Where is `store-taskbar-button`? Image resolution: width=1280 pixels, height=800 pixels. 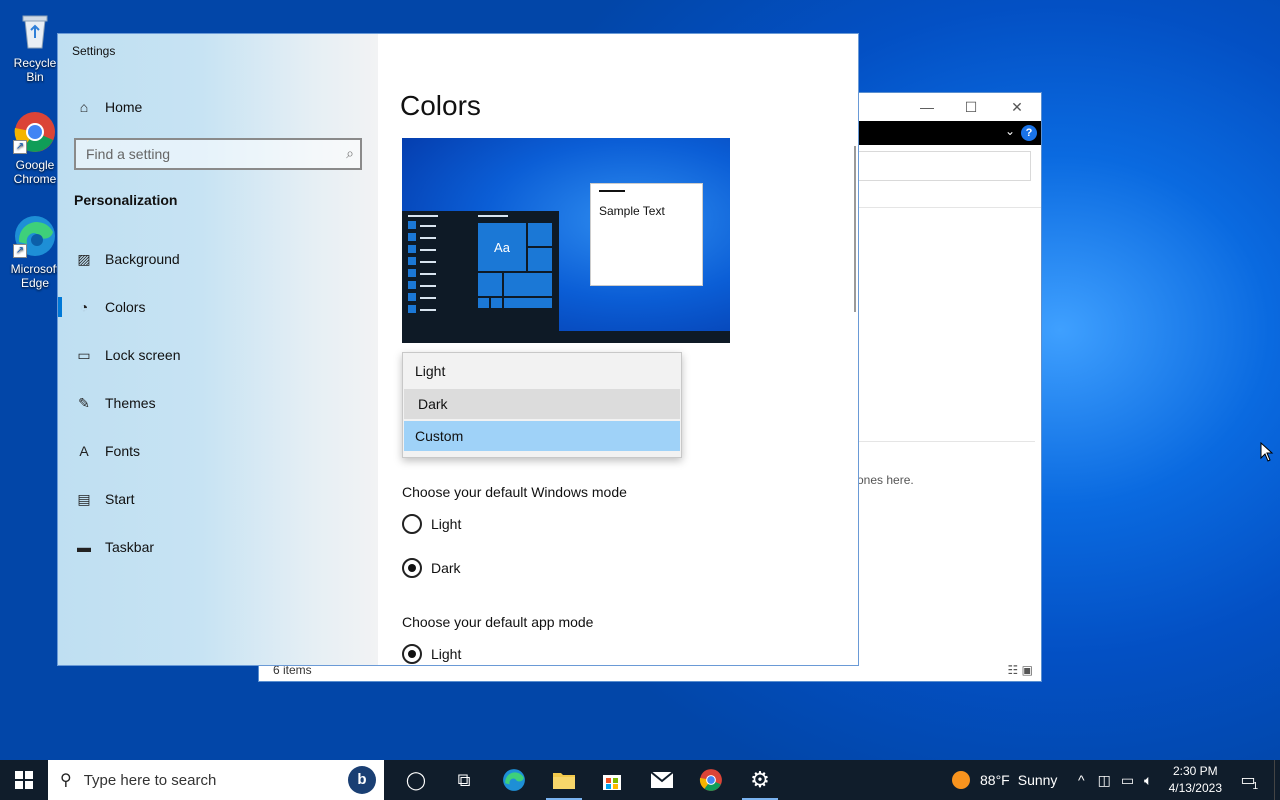
store-taskbar-button is located at coordinates (612, 780).